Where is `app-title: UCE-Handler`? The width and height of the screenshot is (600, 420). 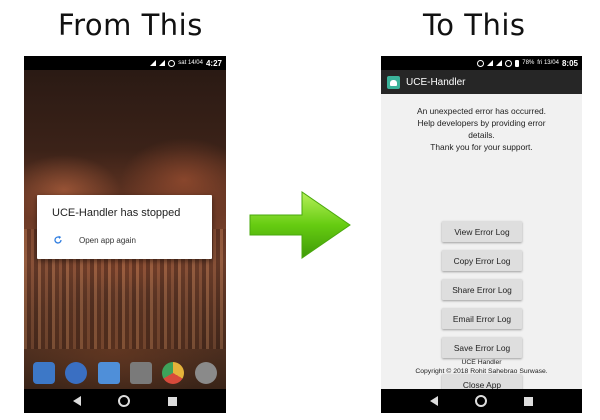 app-title: UCE-Handler is located at coordinates (436, 82).